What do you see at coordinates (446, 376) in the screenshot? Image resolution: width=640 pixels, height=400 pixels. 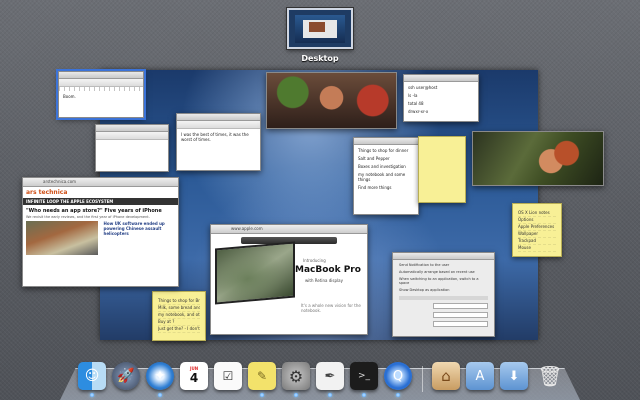 I see `home-folder-icon: ⌂` at bounding box center [446, 376].